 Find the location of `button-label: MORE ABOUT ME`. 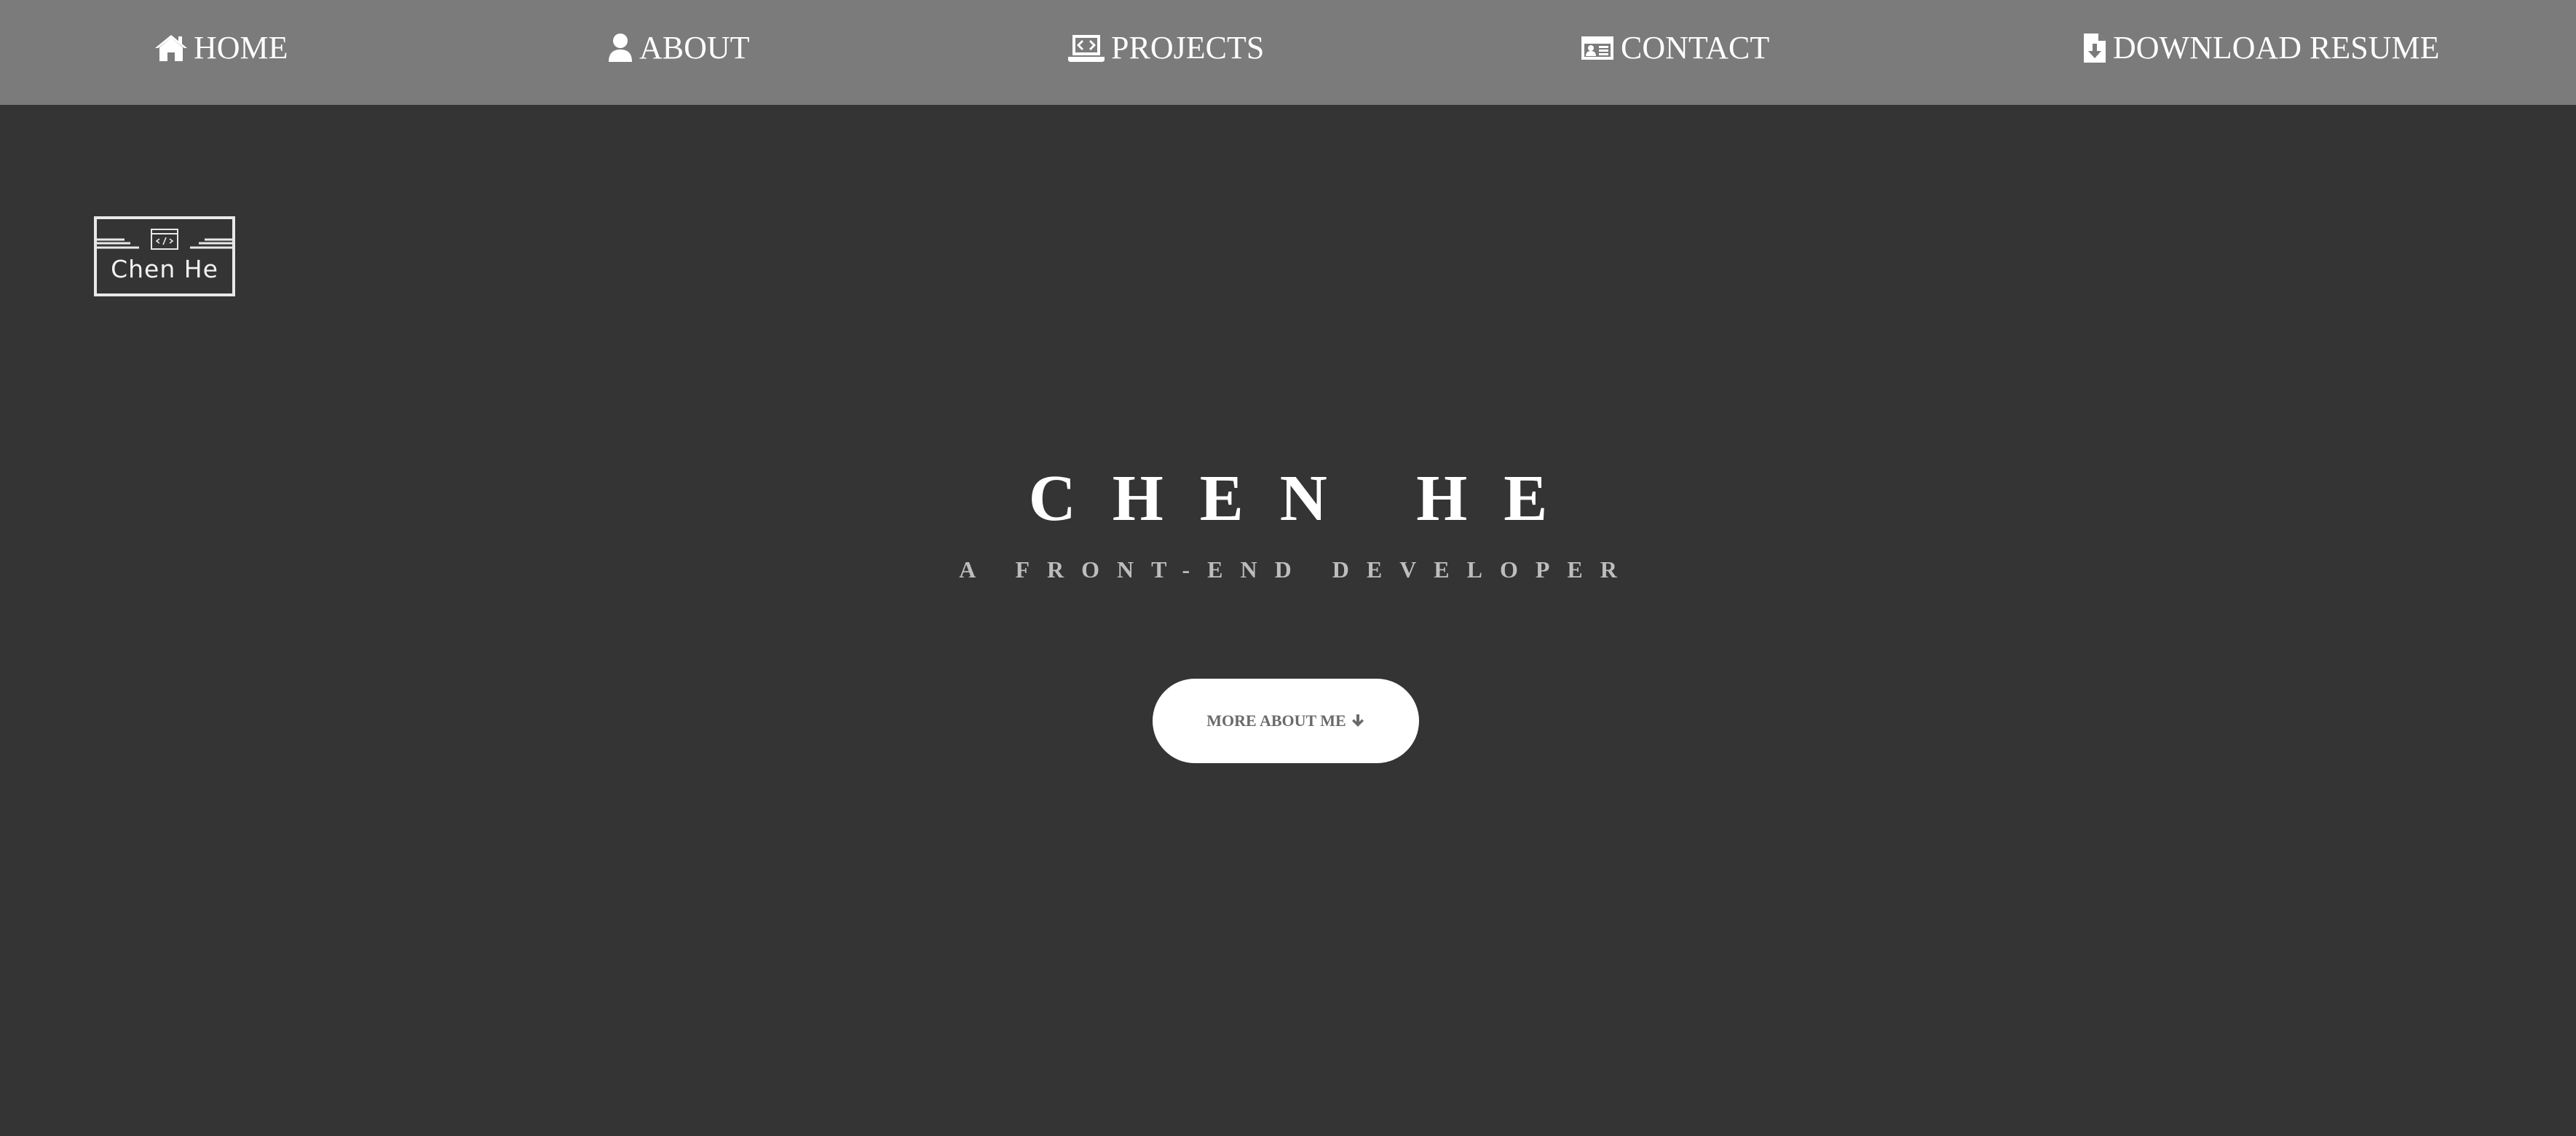

button-label: MORE ABOUT ME is located at coordinates (1276, 720).